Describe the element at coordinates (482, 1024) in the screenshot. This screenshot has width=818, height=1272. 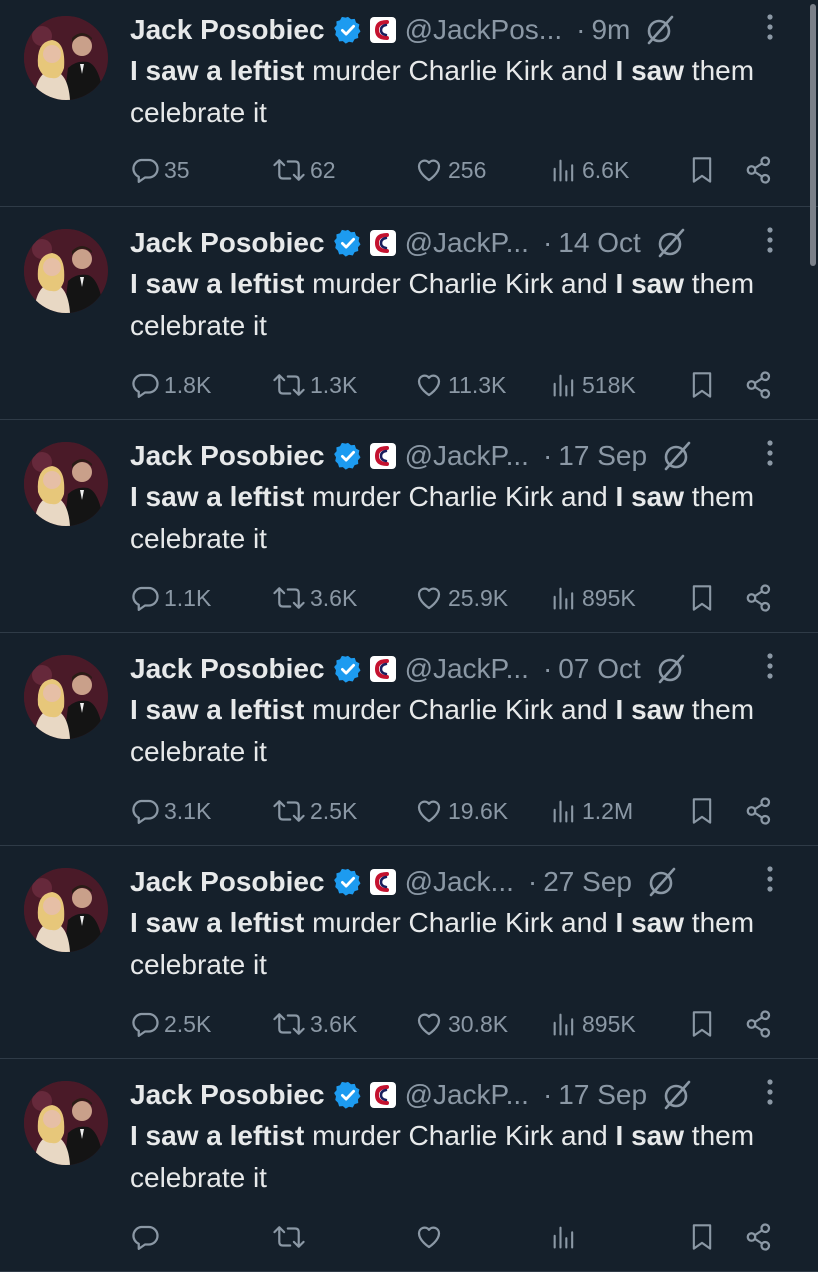
I see `like-button: 30.8K` at that location.